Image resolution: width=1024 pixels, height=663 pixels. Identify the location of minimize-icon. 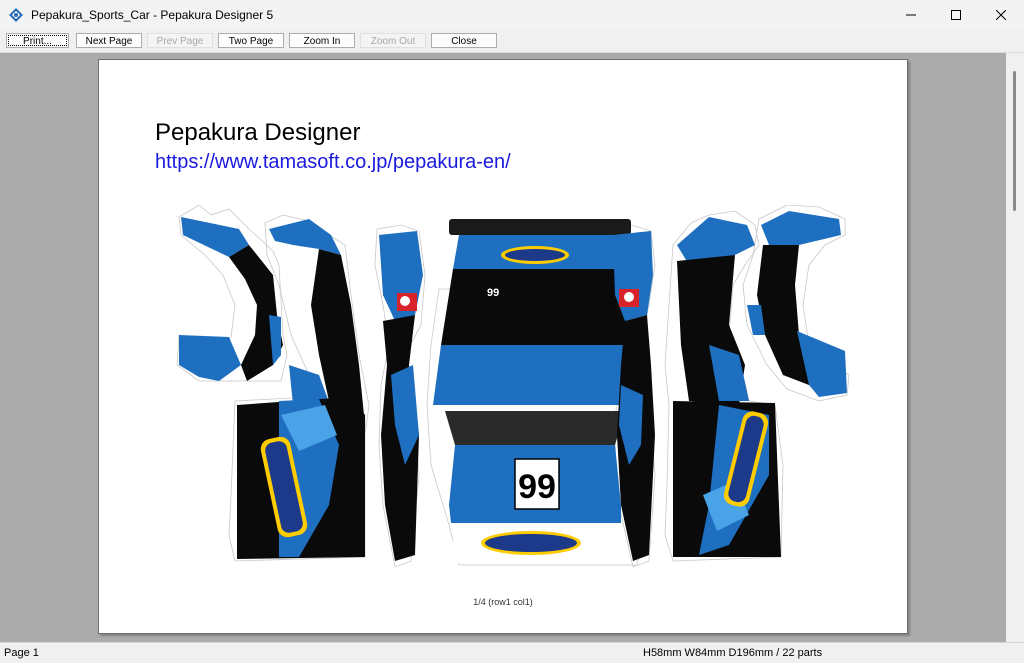
(911, 15).